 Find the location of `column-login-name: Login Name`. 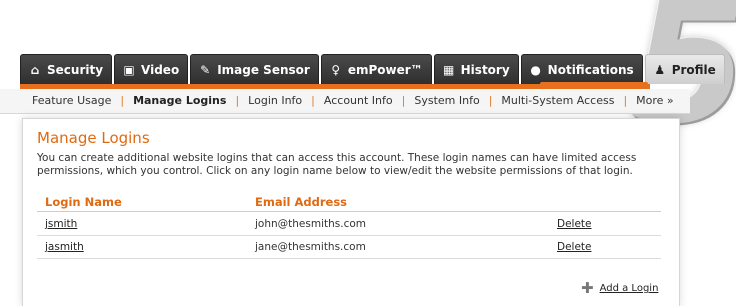

column-login-name: Login Name is located at coordinates (83, 202).